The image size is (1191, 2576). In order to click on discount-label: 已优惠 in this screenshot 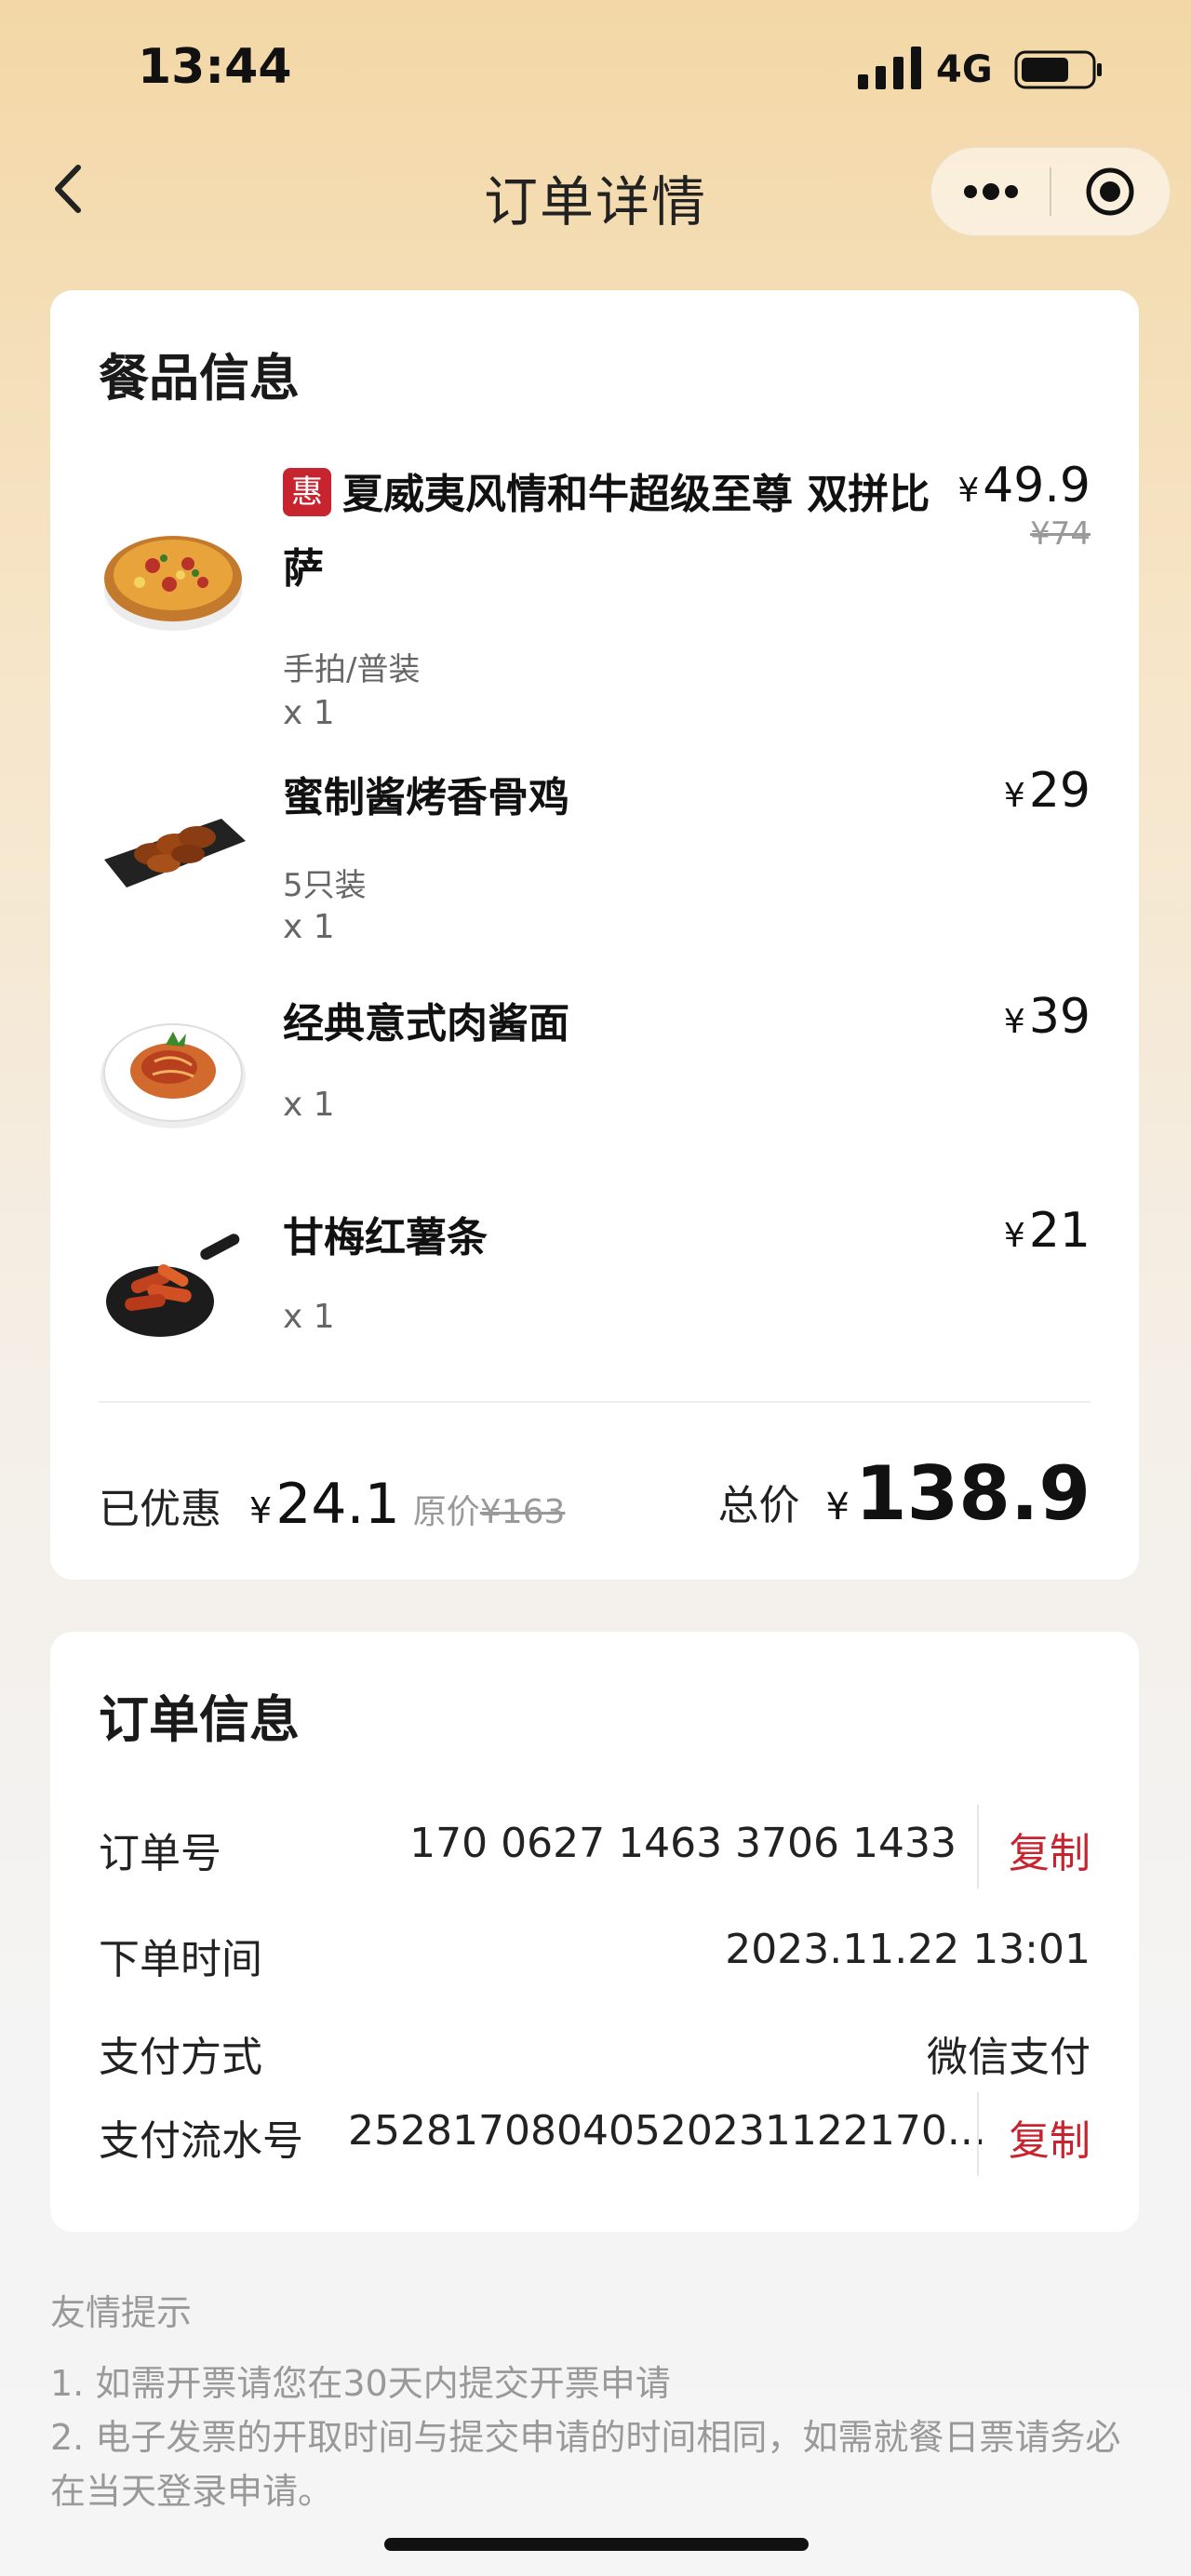, I will do `click(160, 1509)`.